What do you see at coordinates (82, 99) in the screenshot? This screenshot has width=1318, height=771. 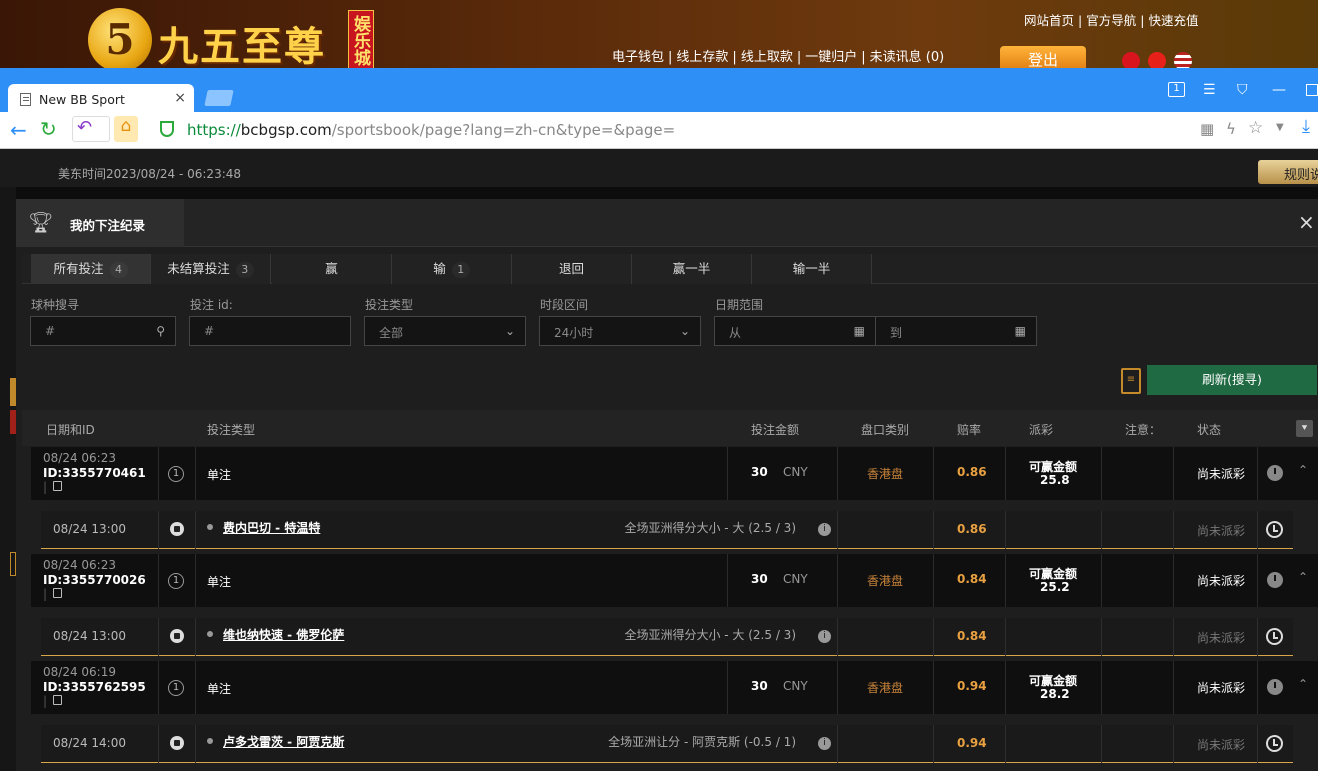 I see `tab-title: New BB Sport` at bounding box center [82, 99].